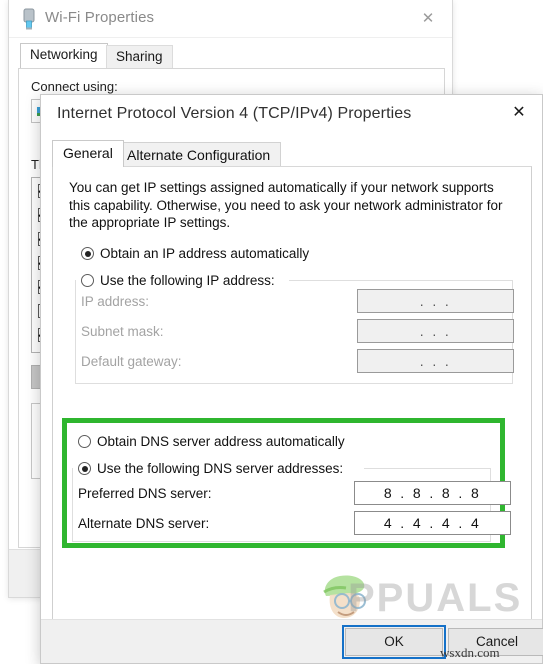  What do you see at coordinates (144, 523) in the screenshot?
I see `alternate-dns-label: Alternate DNS server:` at bounding box center [144, 523].